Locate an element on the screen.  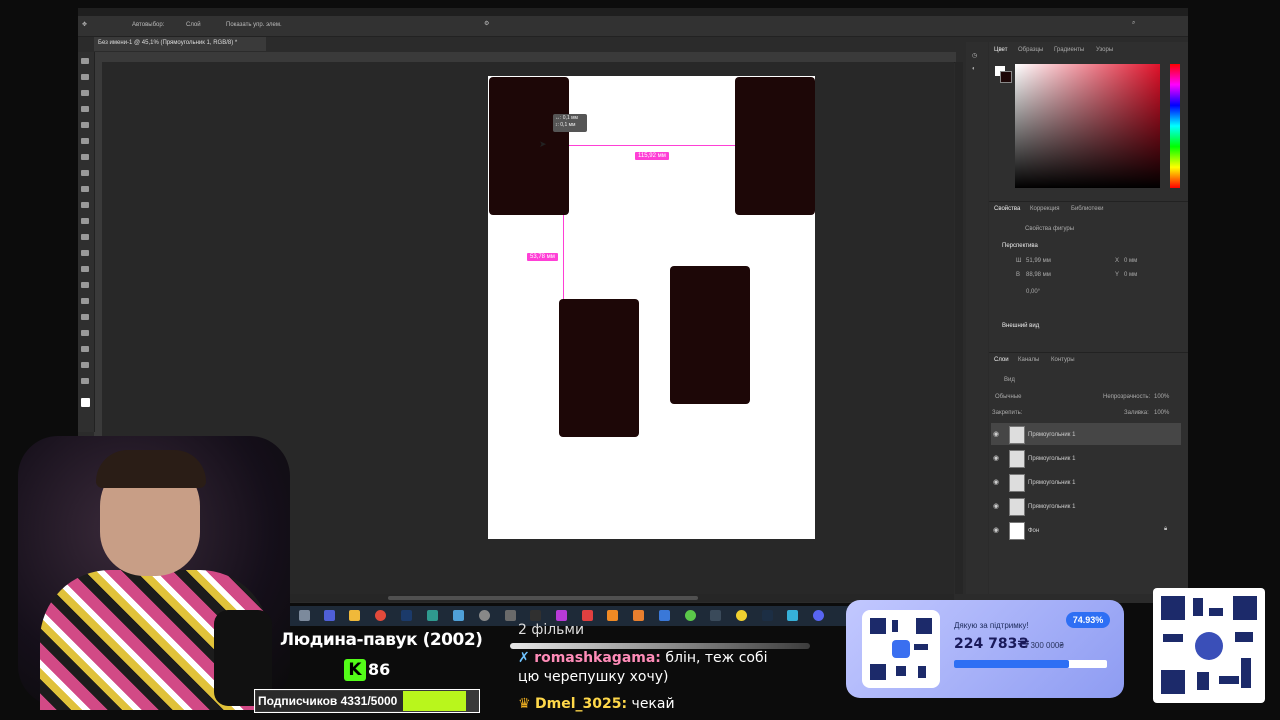
tab-properties: Свойства is located at coordinates (1007, 209).